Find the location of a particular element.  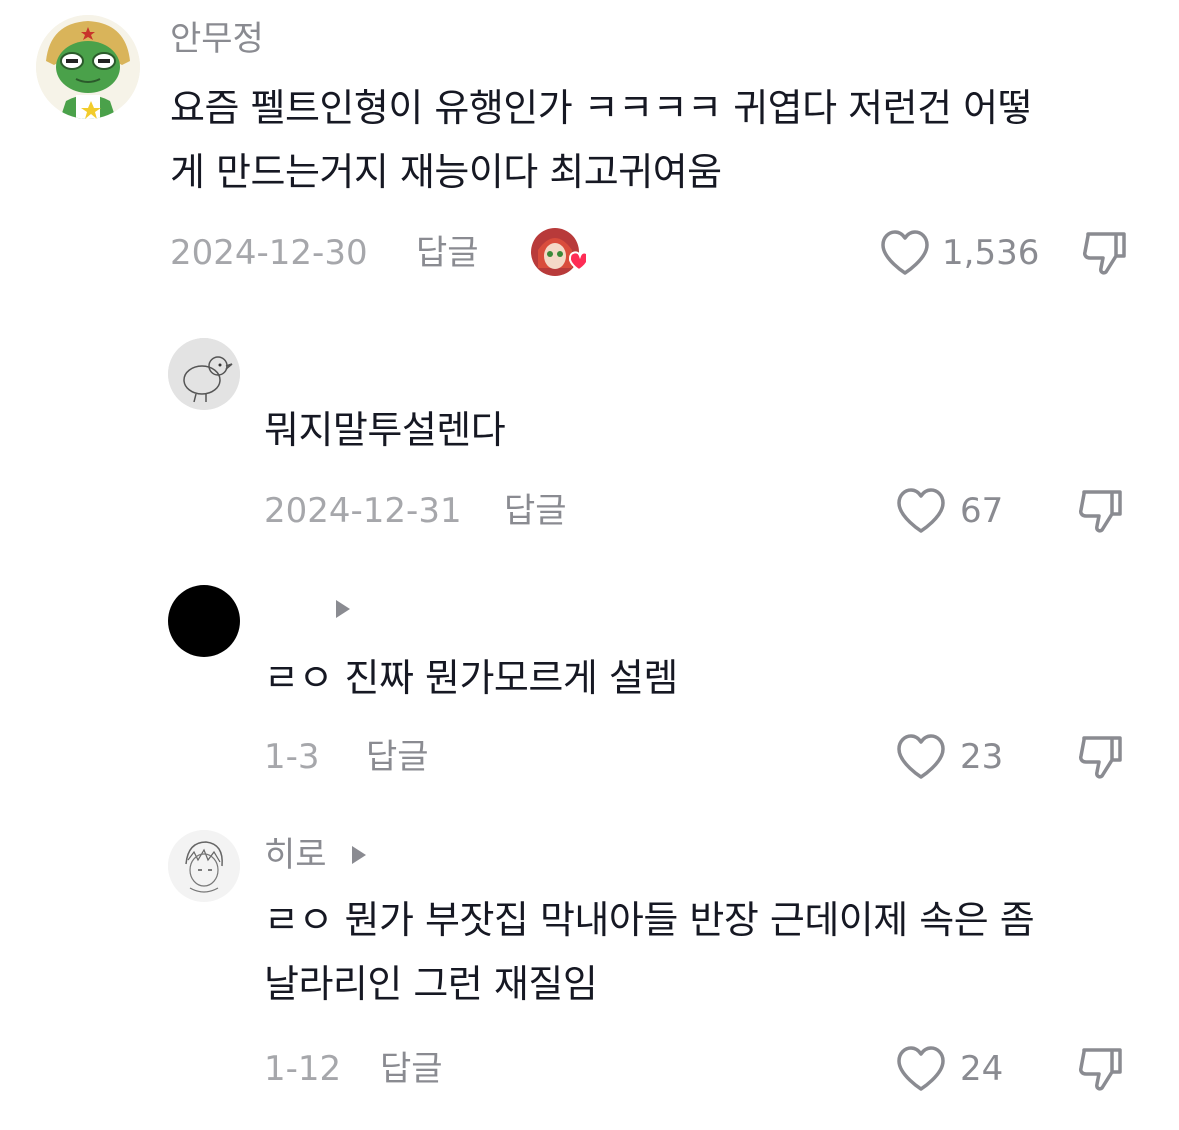

like-count: 24 is located at coordinates (982, 1069).